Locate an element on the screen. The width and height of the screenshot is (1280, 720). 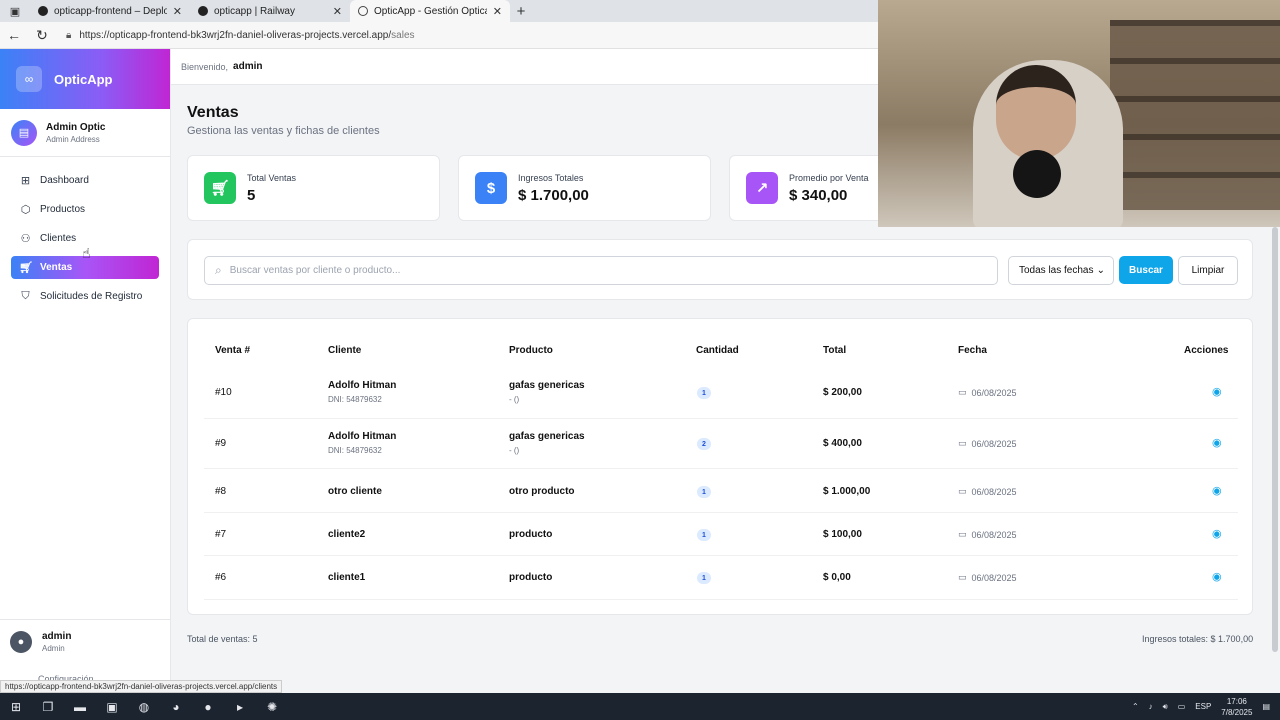
tab-title: OpticApp - Gestión Óptica is located at coordinates (430, 11).